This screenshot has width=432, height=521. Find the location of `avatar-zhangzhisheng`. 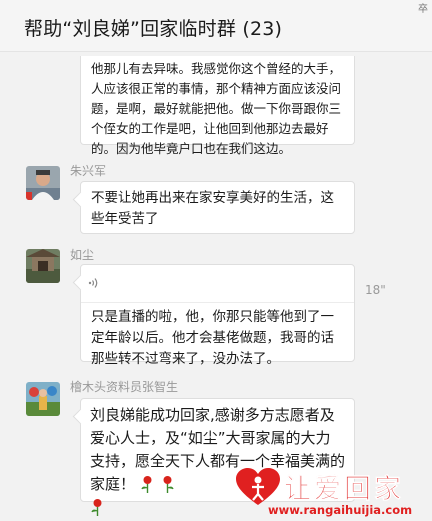

avatar-zhangzhisheng is located at coordinates (43, 399).